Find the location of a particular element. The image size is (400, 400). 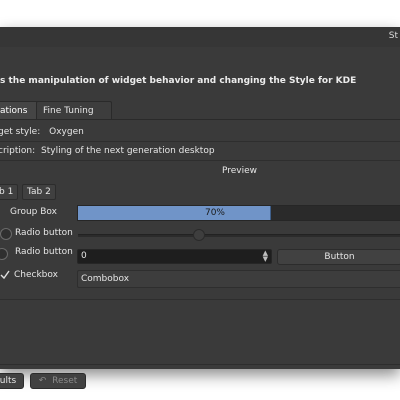

preview-button-label: Button is located at coordinates (339, 257).